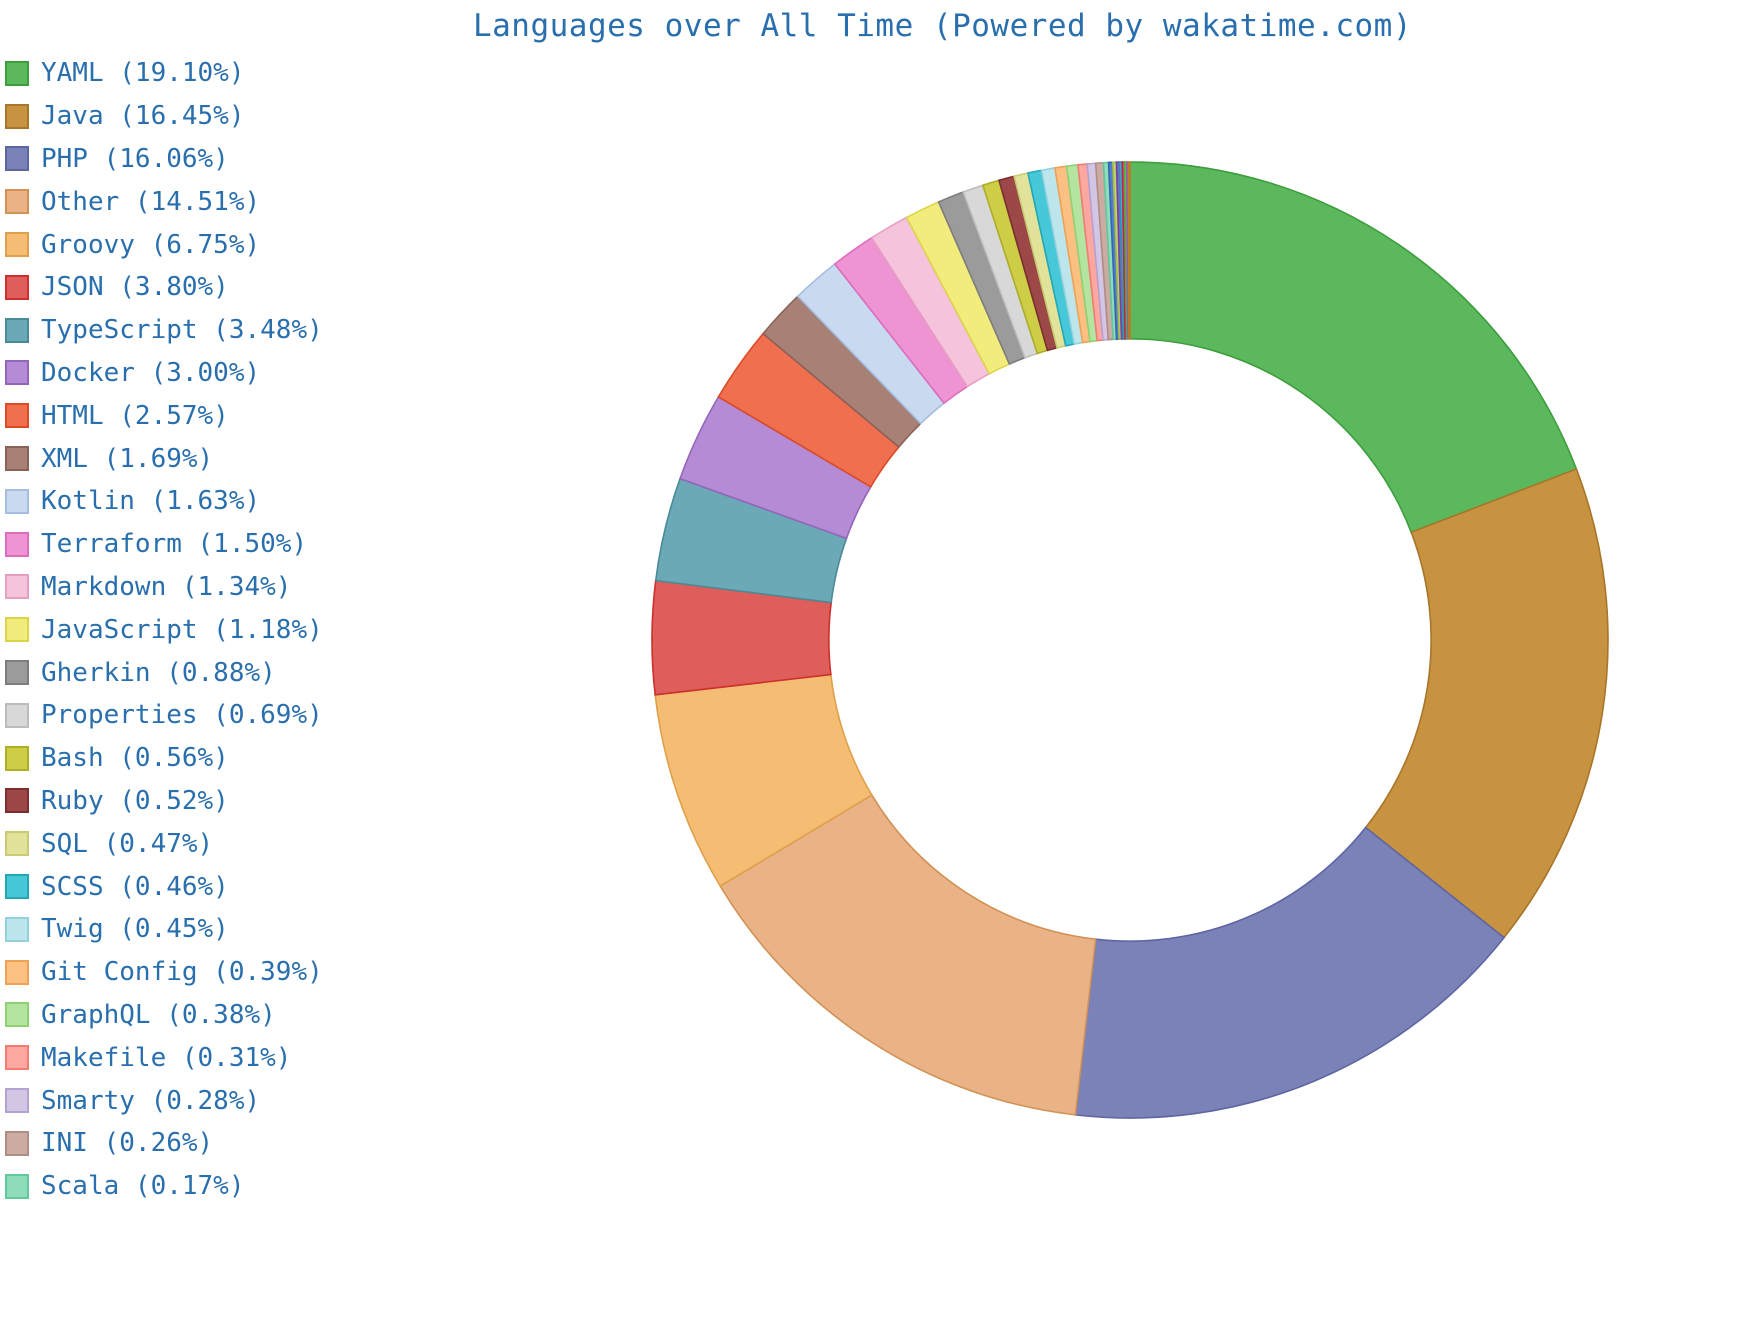  I want to click on legend-item-label: PHP (16.06%), so click(135, 158).